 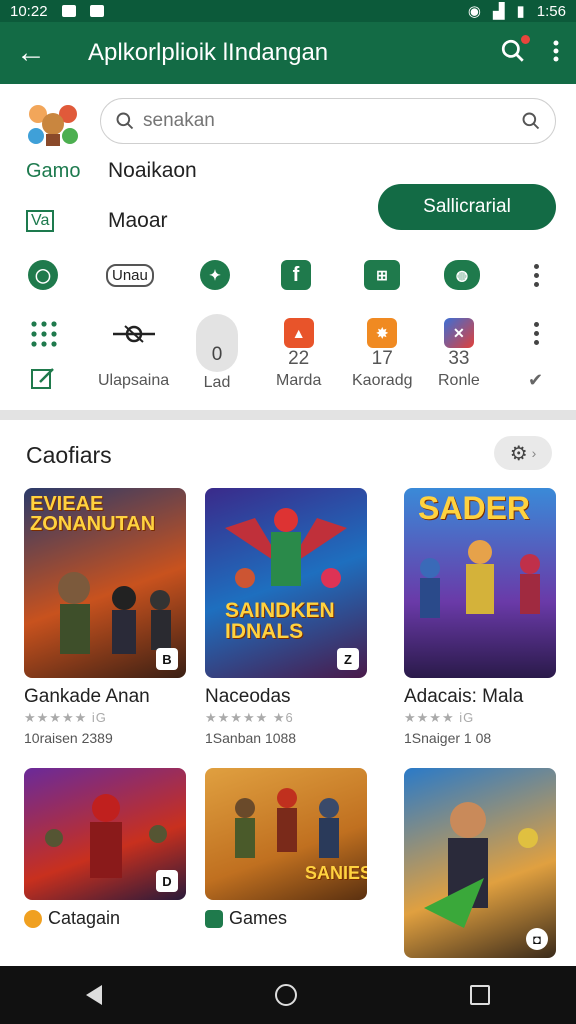 What do you see at coordinates (69, 455) in the screenshot?
I see `section-title: Caofiars` at bounding box center [69, 455].